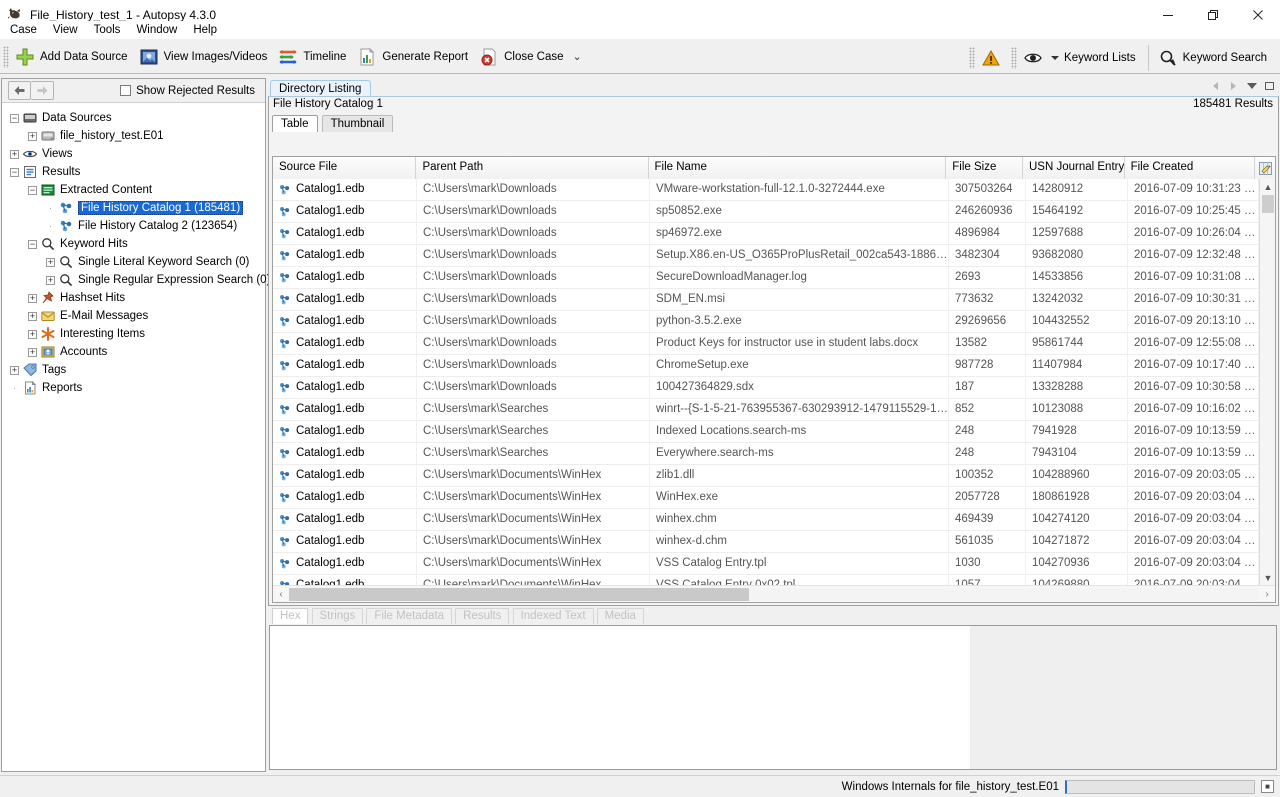 This screenshot has width=1280, height=797. I want to click on table-horizontal-scrollbar: ‹ ›, so click(774, 593).